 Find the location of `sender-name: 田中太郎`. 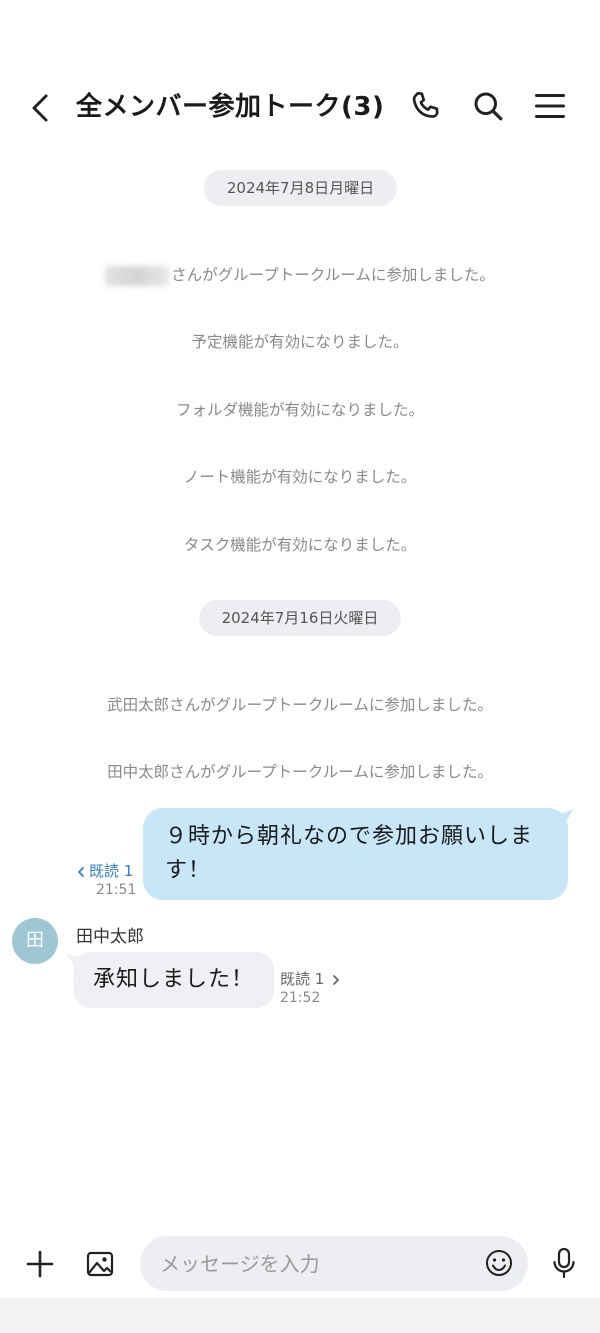

sender-name: 田中太郎 is located at coordinates (110, 937).